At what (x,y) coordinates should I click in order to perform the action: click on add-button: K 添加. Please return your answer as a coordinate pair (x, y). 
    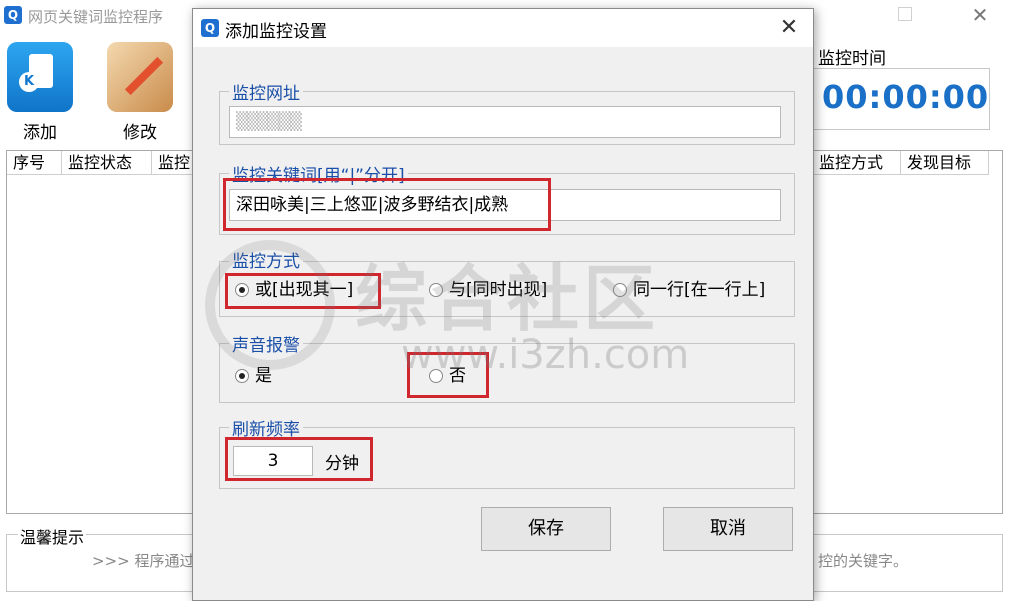
    Looking at the image, I should click on (40, 92).